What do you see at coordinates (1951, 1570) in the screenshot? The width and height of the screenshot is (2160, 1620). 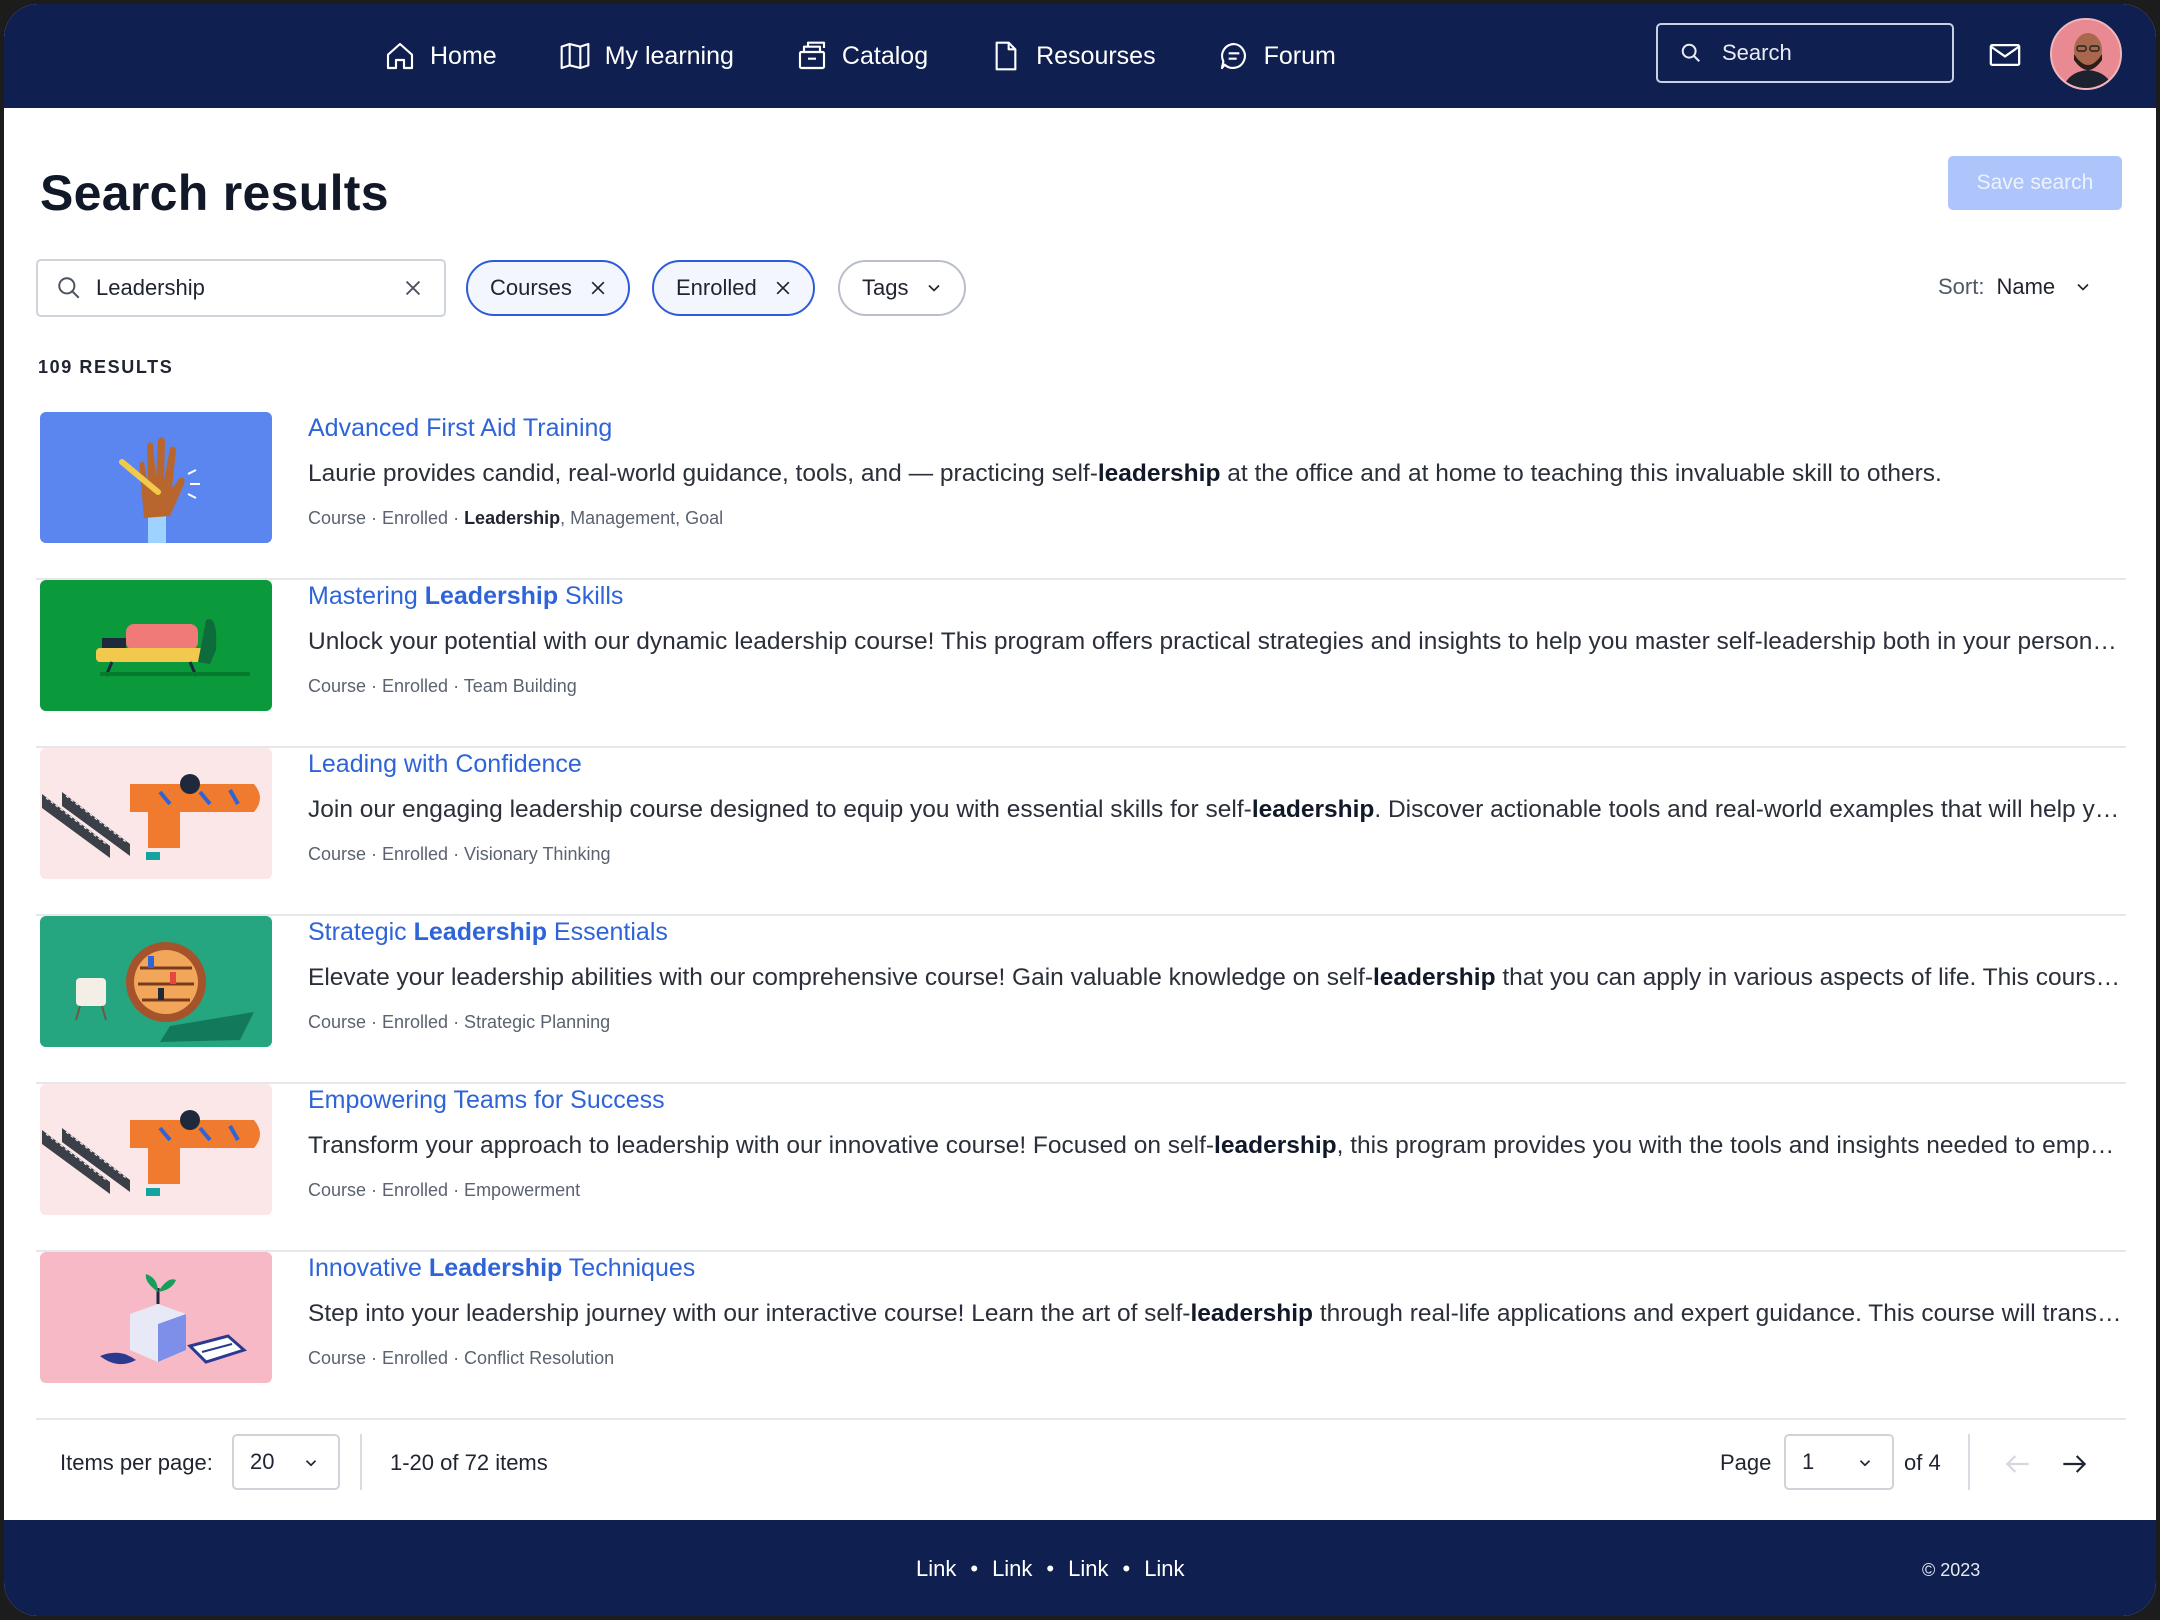 I see `copyright: © 2023` at bounding box center [1951, 1570].